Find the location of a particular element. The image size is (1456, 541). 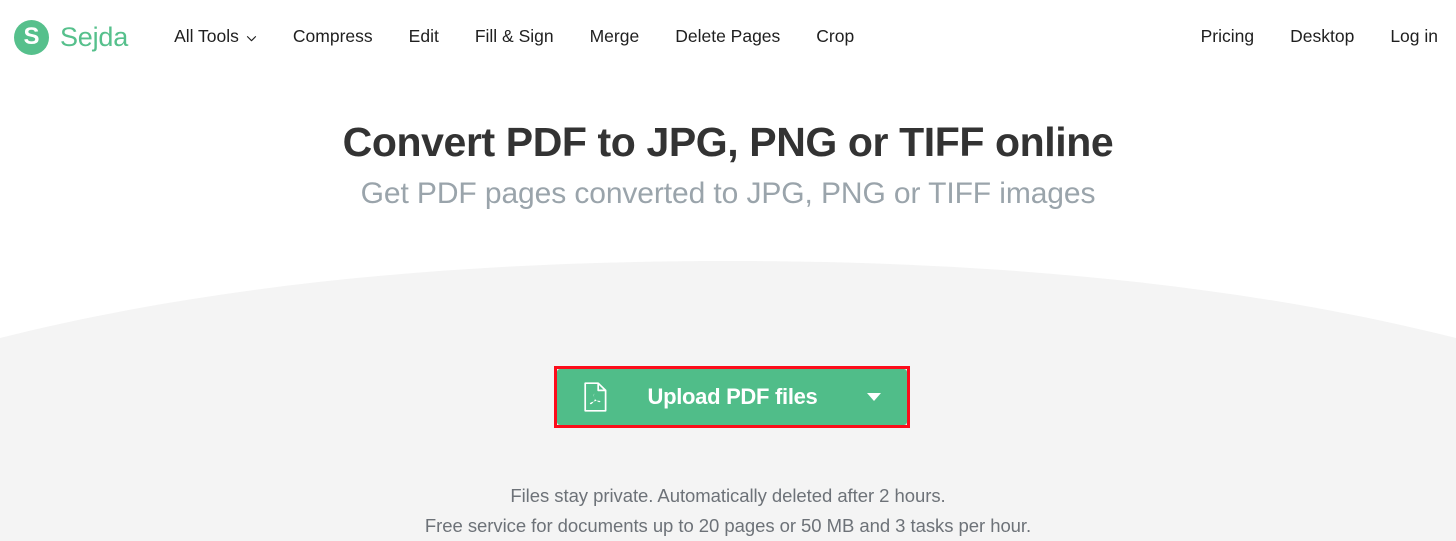

nav-item-pricing-label: Pricing is located at coordinates (1227, 36).